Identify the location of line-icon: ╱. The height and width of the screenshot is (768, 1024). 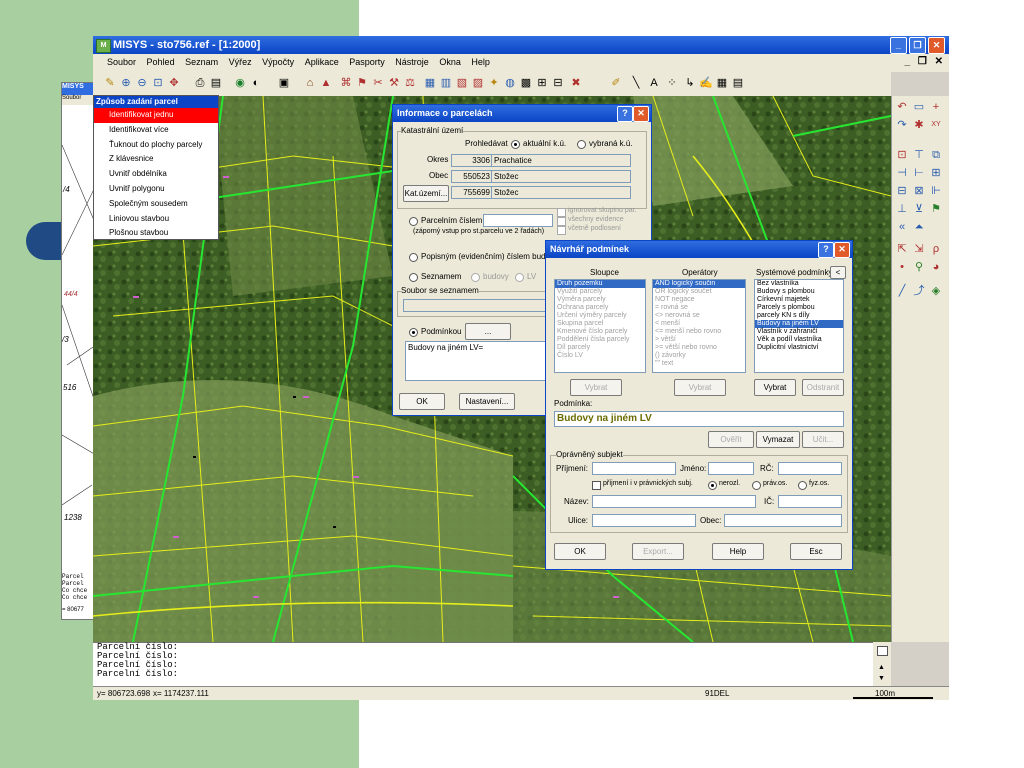
(902, 291).